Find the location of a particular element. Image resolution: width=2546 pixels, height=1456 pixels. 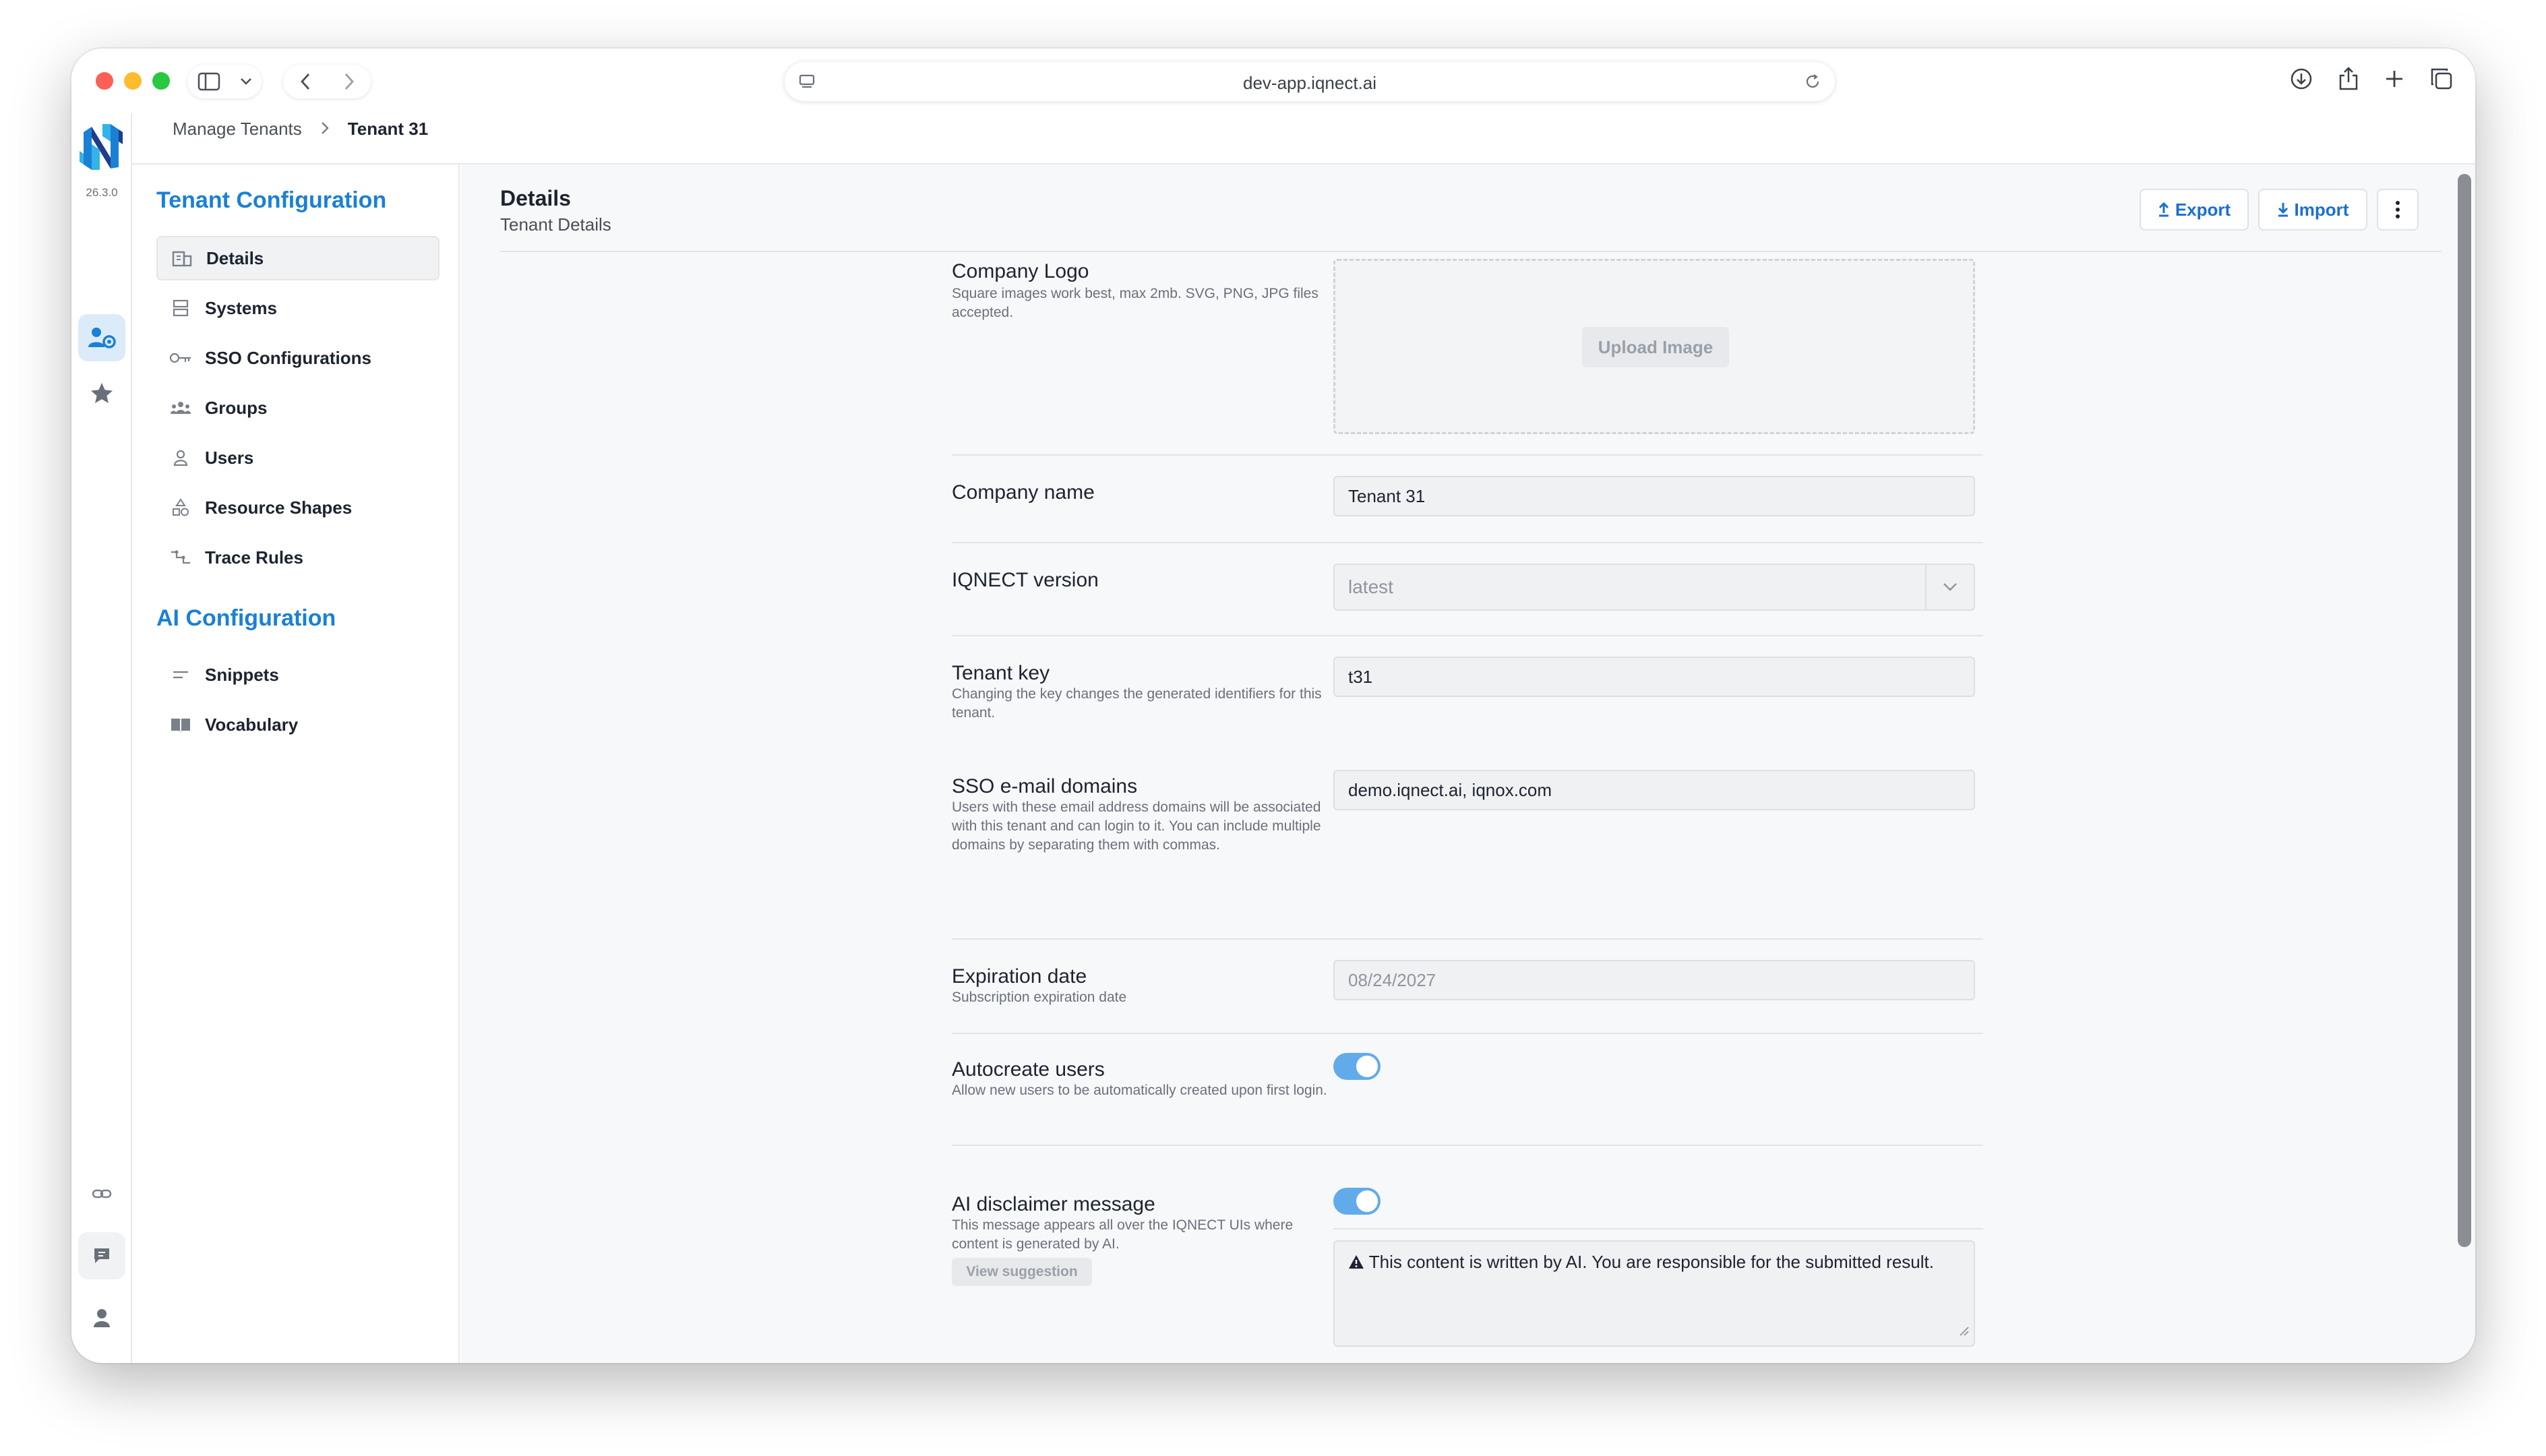

reload-icon is located at coordinates (1812, 83).